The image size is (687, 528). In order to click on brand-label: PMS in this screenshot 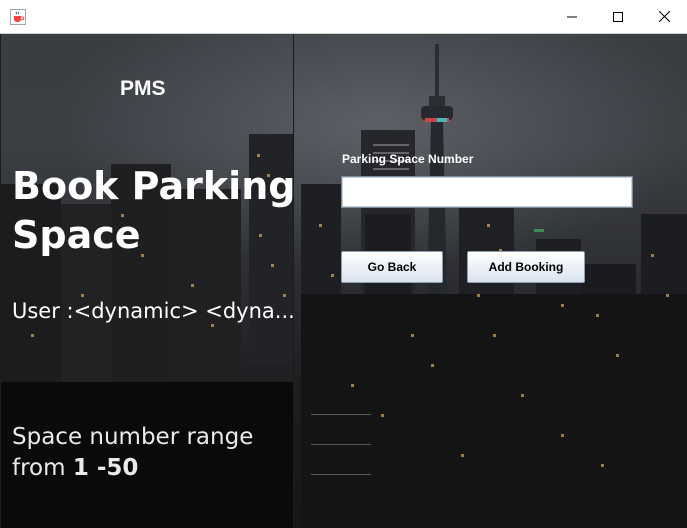, I will do `click(143, 88)`.